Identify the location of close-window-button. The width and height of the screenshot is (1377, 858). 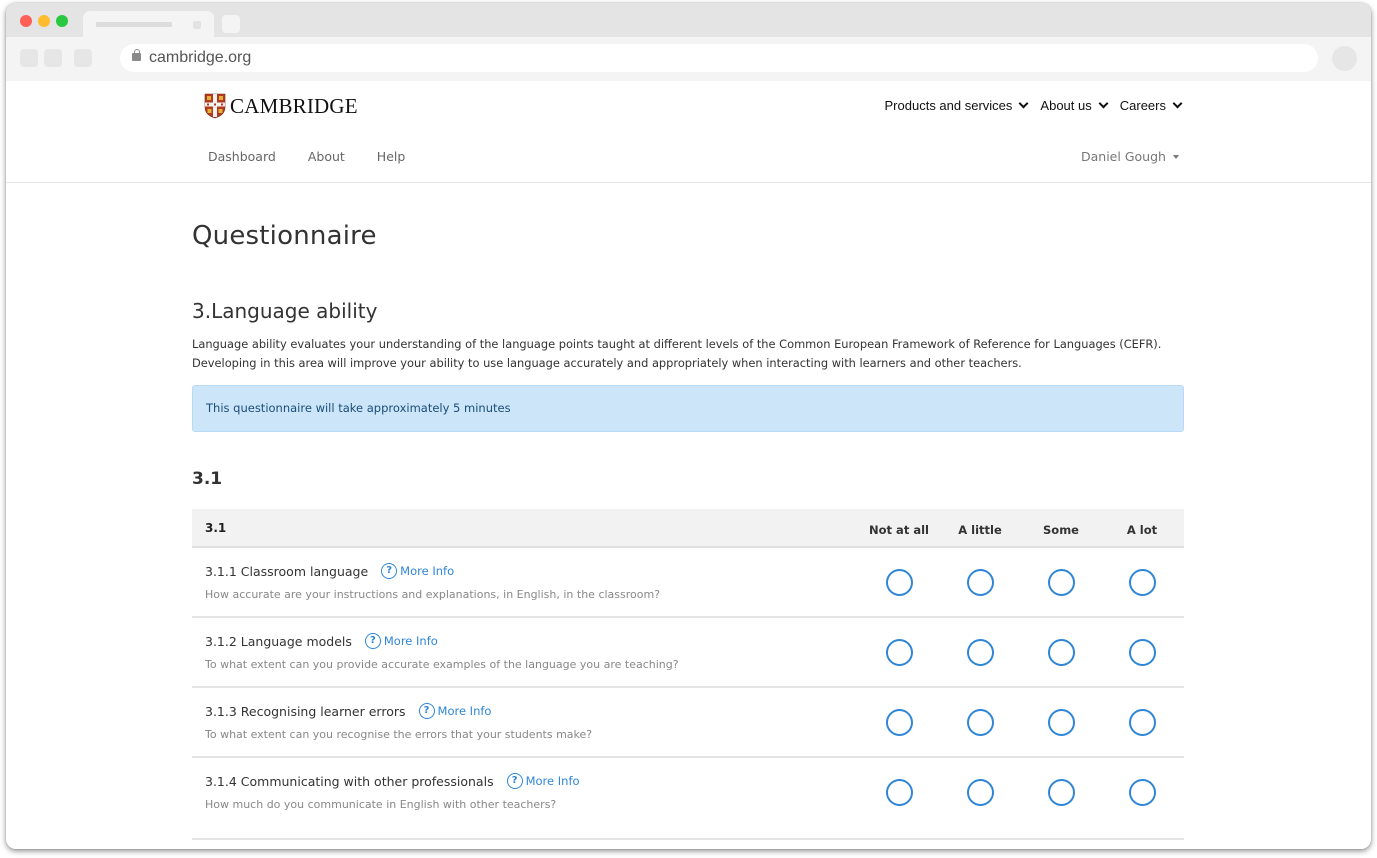
(26, 21).